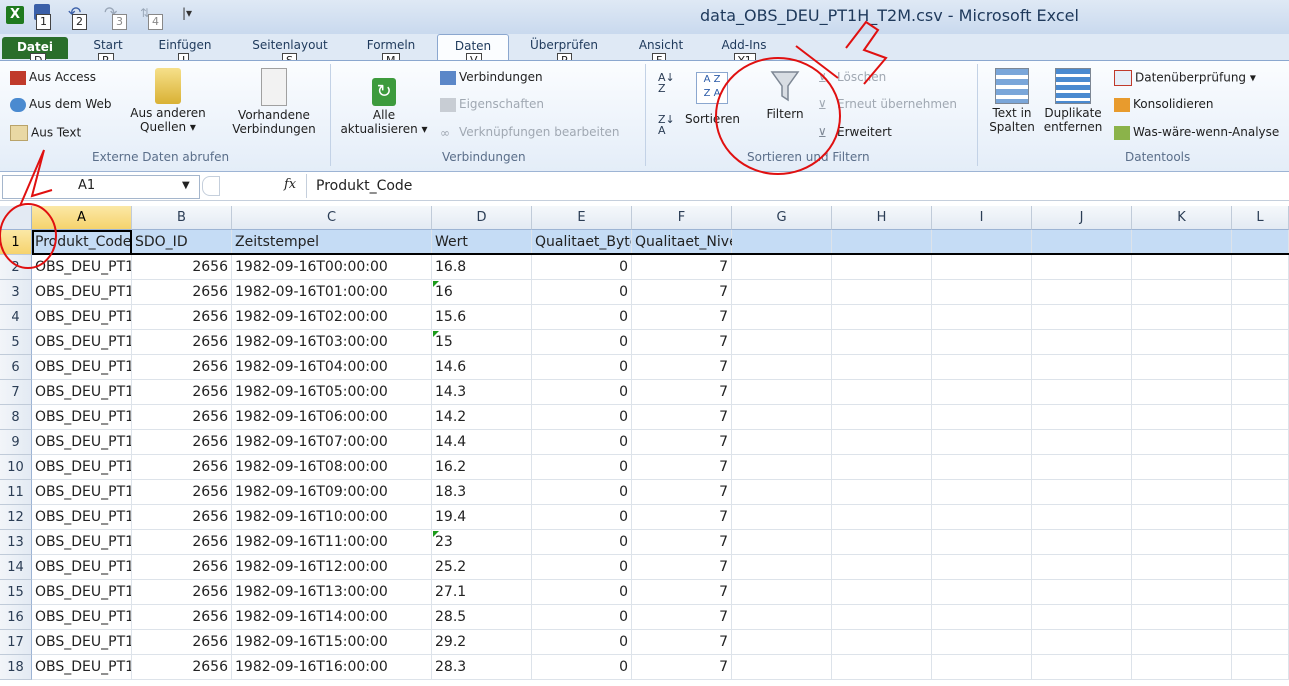 Image resolution: width=1289 pixels, height=686 pixels. Describe the element at coordinates (16, 342) in the screenshot. I see `row-header: 5` at that location.